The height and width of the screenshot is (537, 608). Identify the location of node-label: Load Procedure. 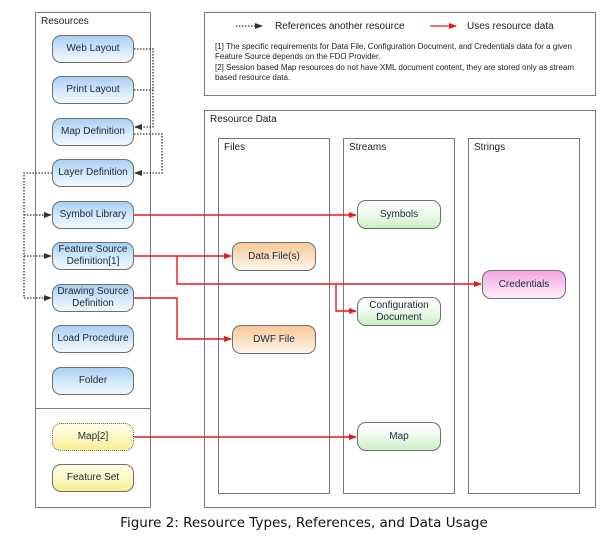
(93, 338).